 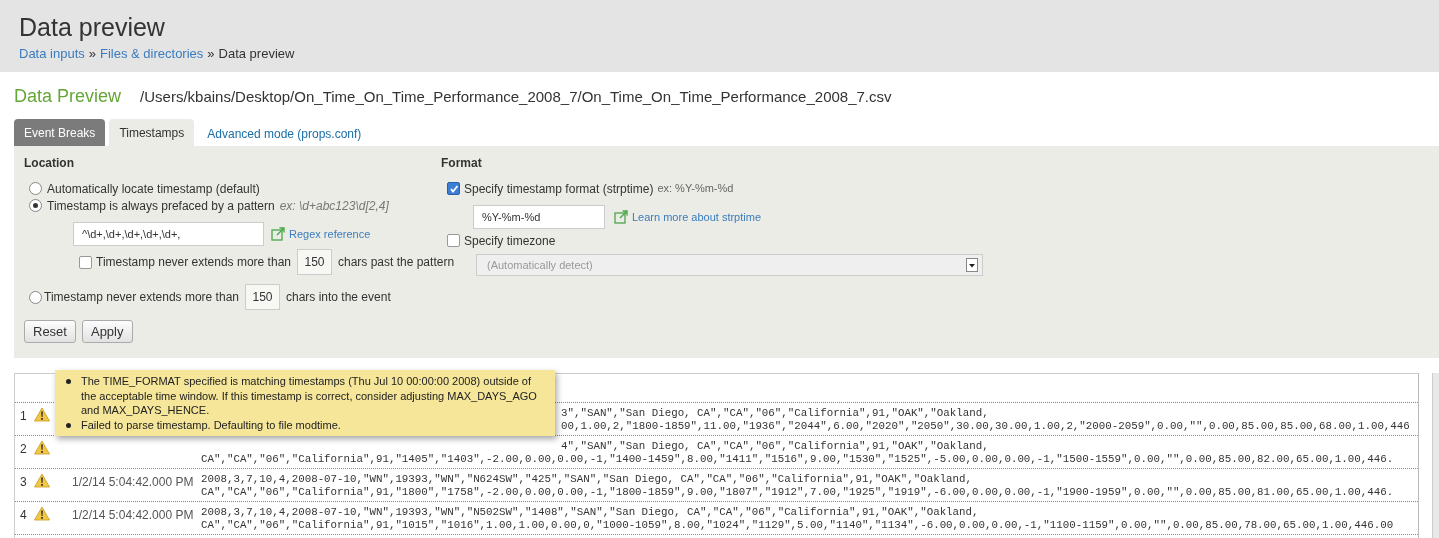 What do you see at coordinates (338, 297) in the screenshot?
I see `suffix-text: chars into the event` at bounding box center [338, 297].